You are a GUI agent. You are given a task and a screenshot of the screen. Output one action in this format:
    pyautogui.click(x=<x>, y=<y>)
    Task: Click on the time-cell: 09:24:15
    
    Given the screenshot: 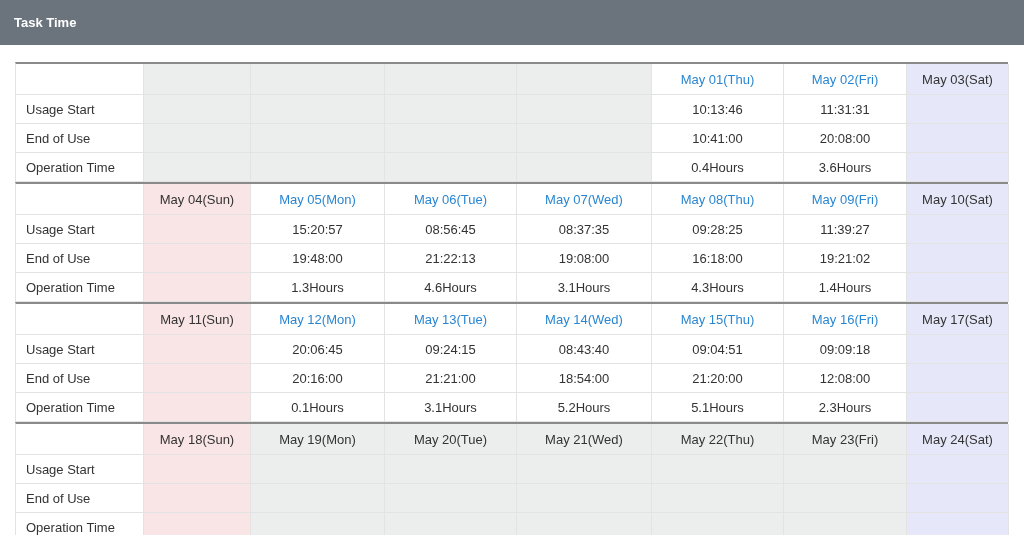 What is the action you would take?
    pyautogui.click(x=451, y=349)
    